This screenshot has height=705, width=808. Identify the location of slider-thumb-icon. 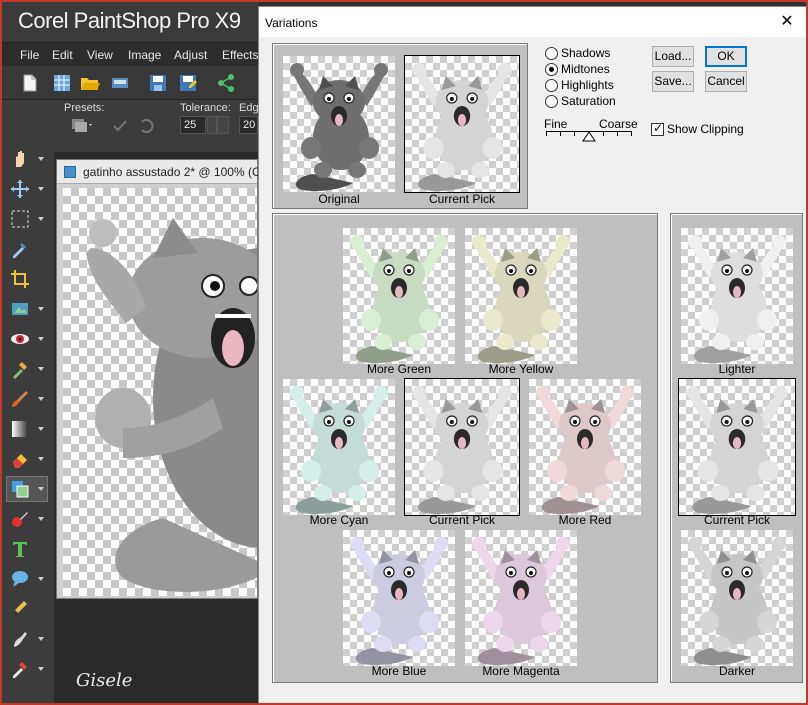
(589, 137).